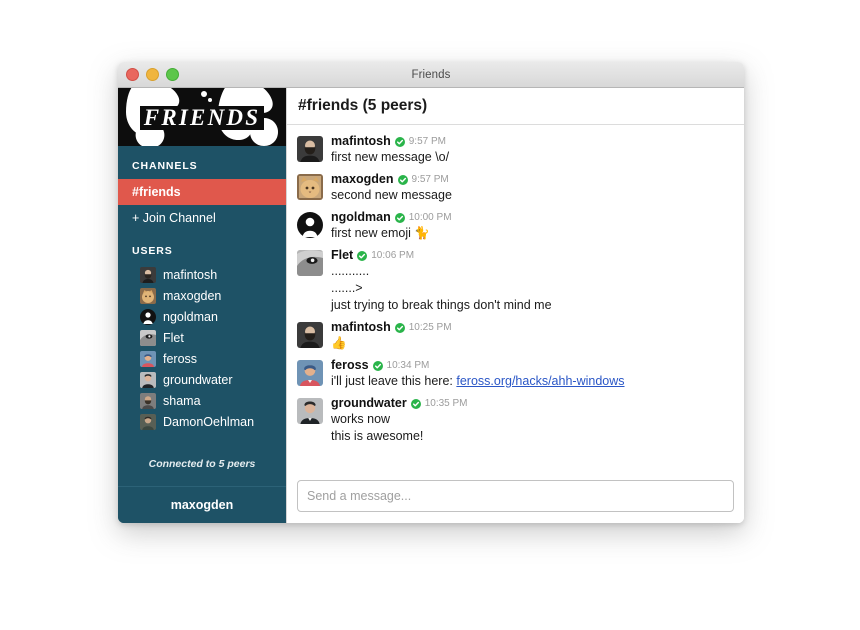  What do you see at coordinates (132, 74) in the screenshot?
I see `close-traffic-light-icon` at bounding box center [132, 74].